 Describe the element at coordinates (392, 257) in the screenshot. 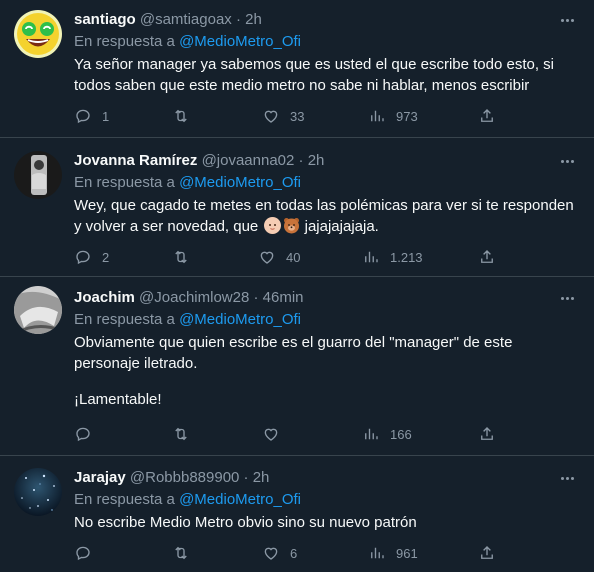

I see `views-button: 1.213` at that location.